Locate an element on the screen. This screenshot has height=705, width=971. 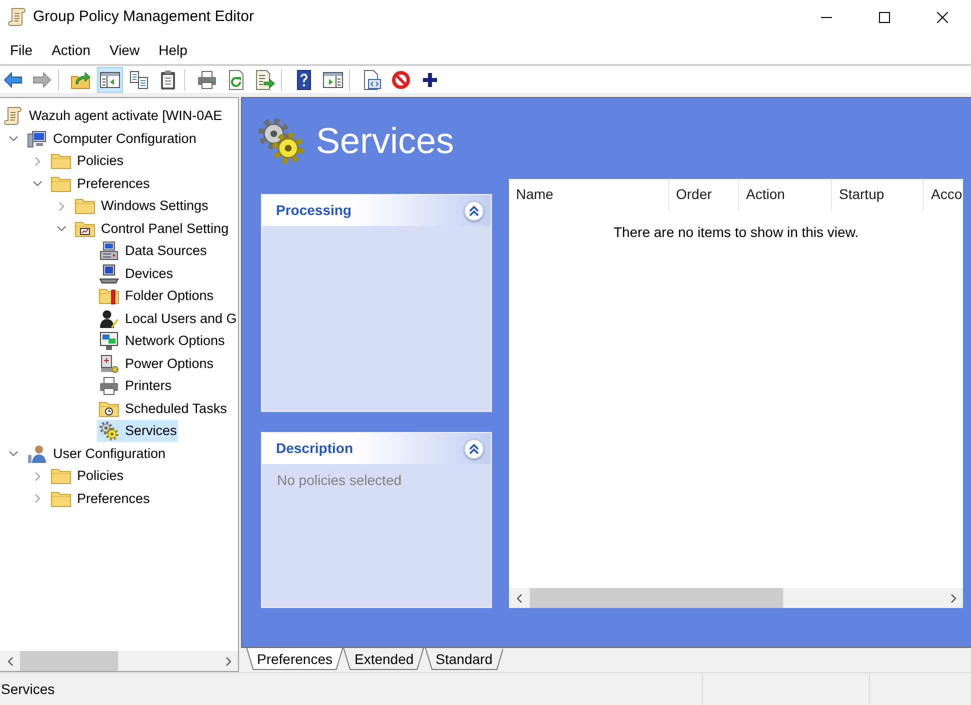
column-header: Startup is located at coordinates (878, 194).